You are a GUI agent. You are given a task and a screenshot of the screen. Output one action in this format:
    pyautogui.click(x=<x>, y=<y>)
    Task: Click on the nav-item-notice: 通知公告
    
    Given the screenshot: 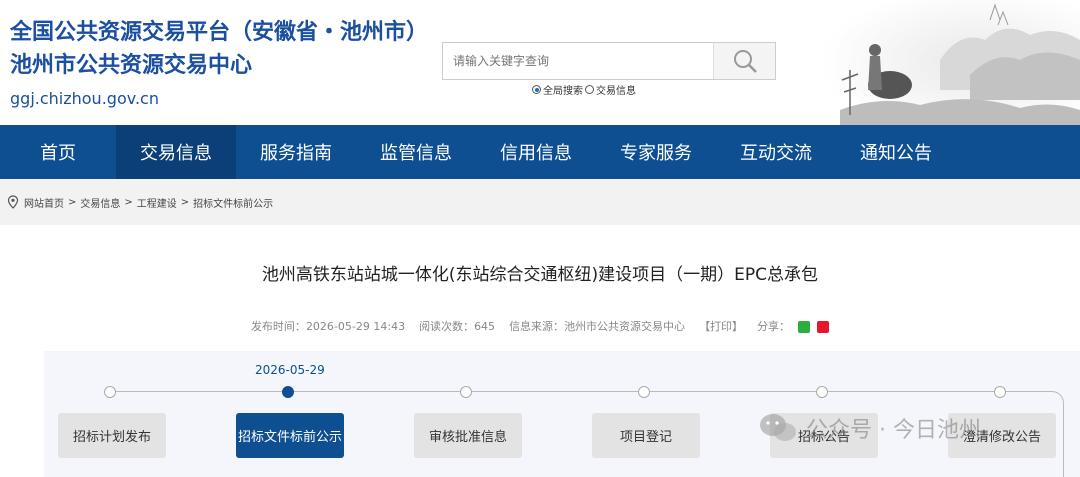 What is the action you would take?
    pyautogui.click(x=896, y=152)
    